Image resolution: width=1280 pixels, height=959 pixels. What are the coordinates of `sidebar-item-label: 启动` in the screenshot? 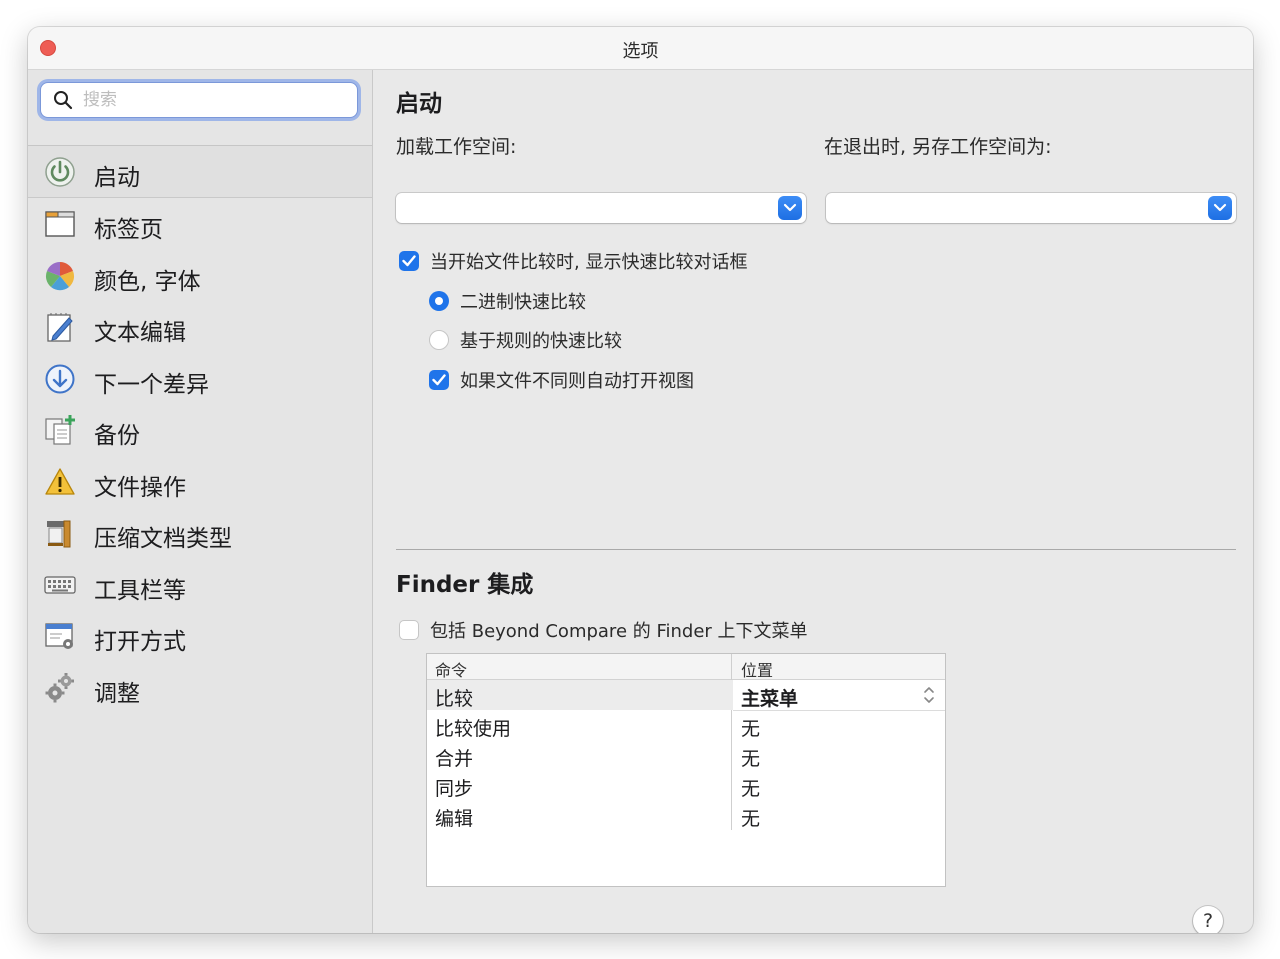 It's located at (117, 178).